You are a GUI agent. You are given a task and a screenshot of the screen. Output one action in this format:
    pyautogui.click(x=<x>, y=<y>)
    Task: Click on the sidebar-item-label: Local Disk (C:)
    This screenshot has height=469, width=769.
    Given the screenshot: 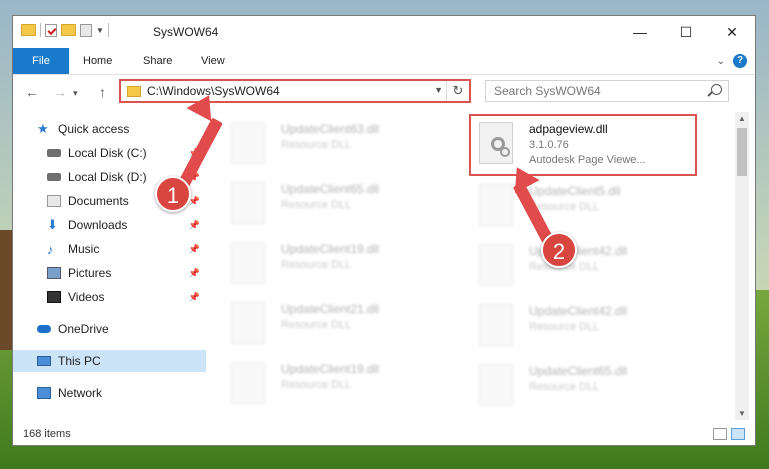 What is the action you would take?
    pyautogui.click(x=107, y=153)
    